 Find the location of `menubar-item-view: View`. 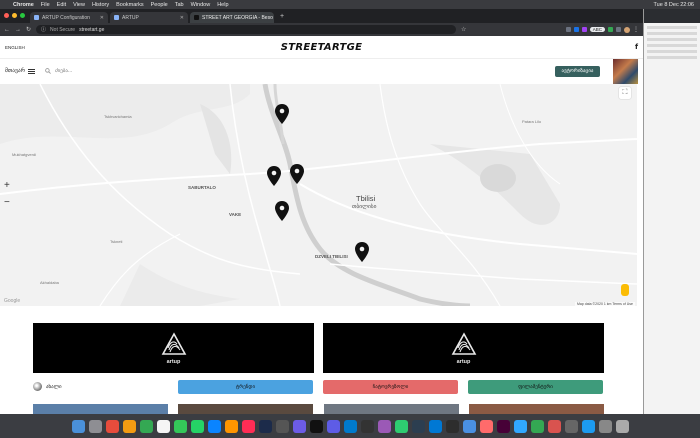

menubar-item-view: View is located at coordinates (79, 5).